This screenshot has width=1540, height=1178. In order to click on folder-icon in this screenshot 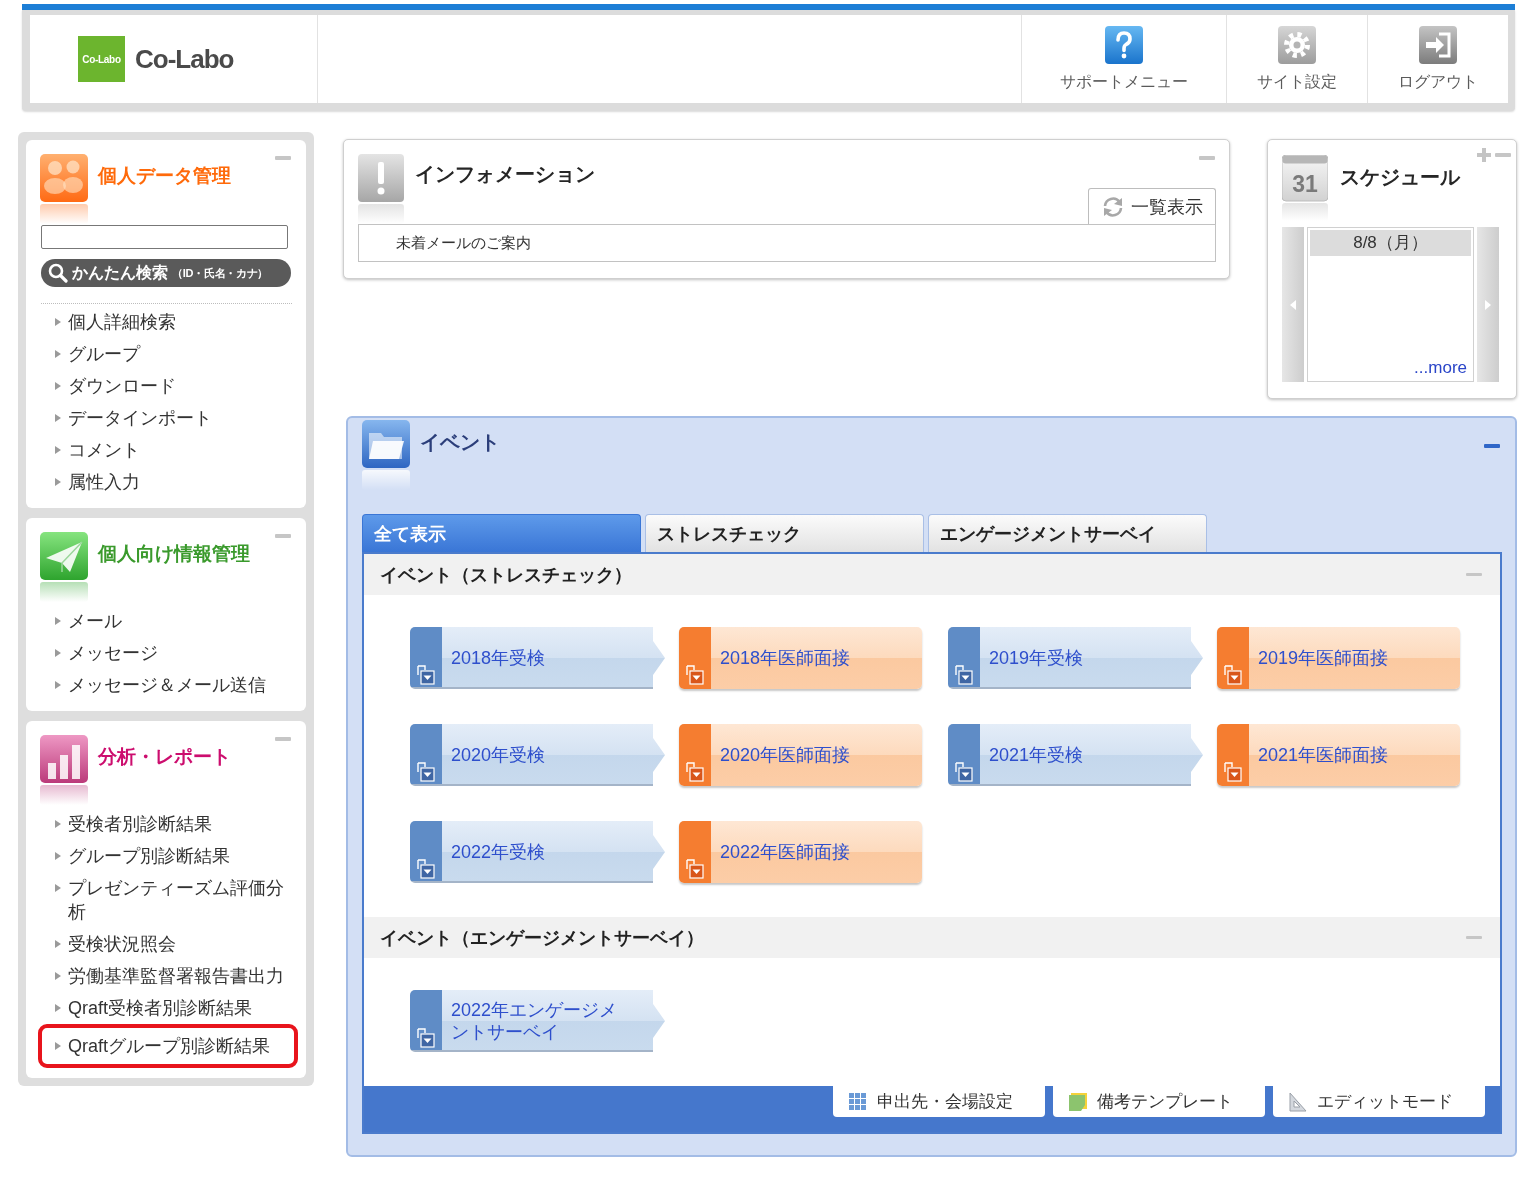, I will do `click(386, 455)`.